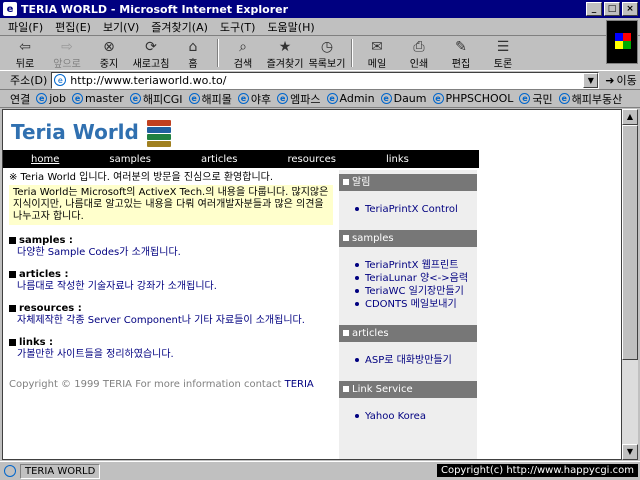 The height and width of the screenshot is (480, 640). I want to click on section-title: articles :, so click(44, 274).